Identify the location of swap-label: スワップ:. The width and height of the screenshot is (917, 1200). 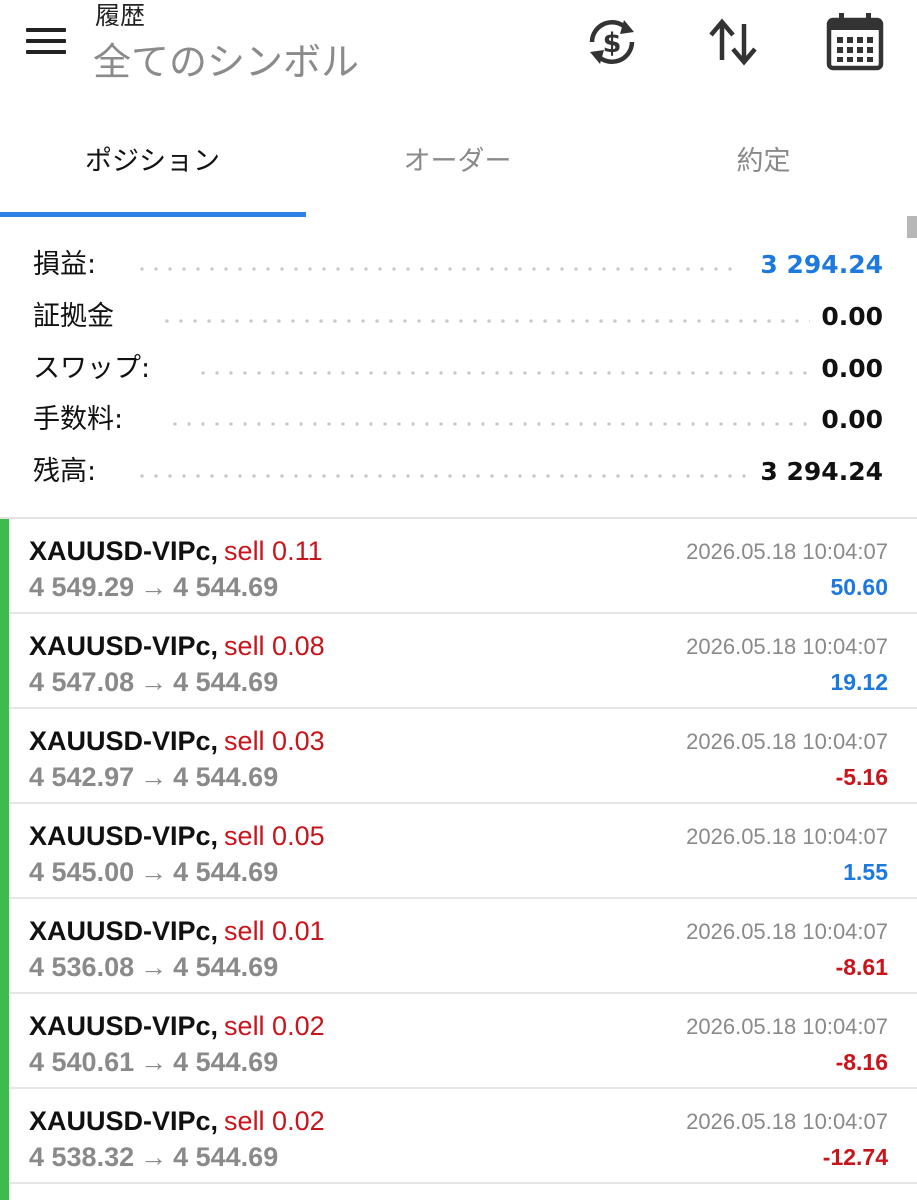
(96, 369).